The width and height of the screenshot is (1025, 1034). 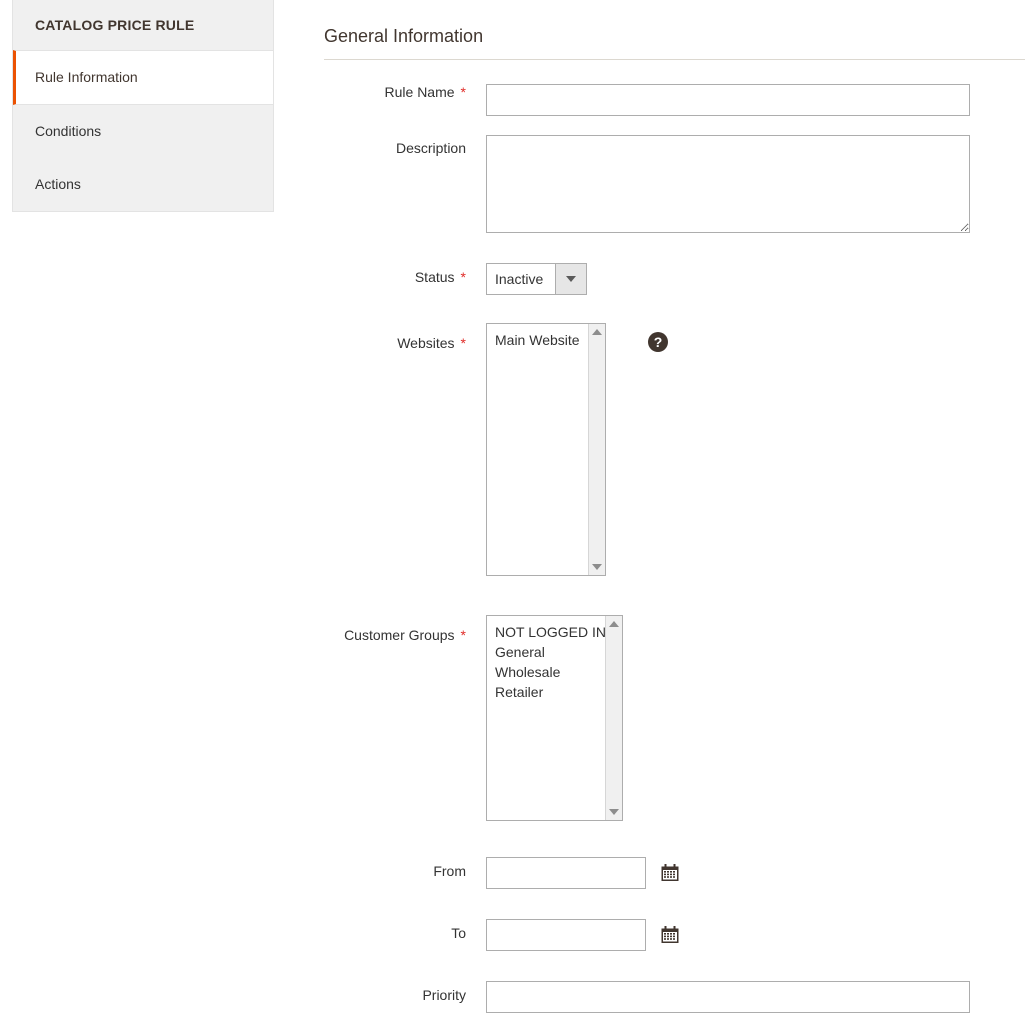 I want to click on customer-groups-option: Wholesale, so click(x=546, y=672).